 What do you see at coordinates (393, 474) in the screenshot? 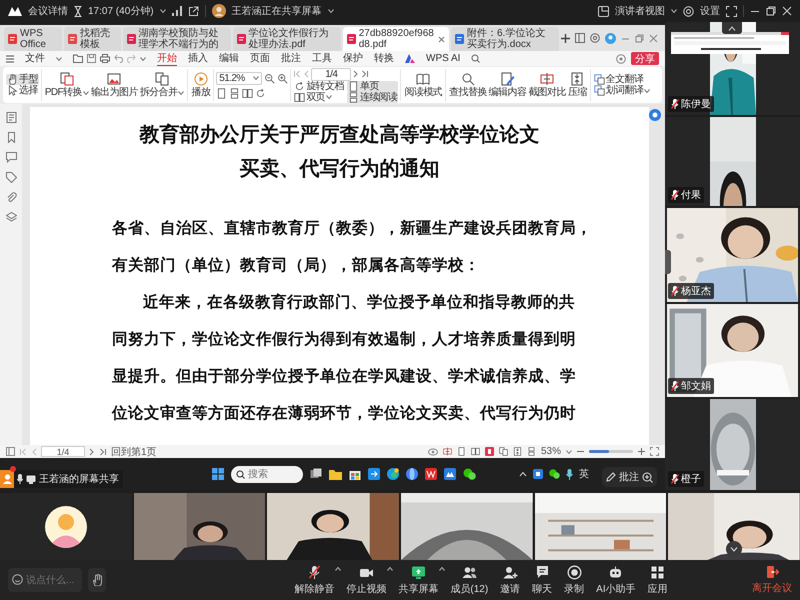
I see `browser-icon` at bounding box center [393, 474].